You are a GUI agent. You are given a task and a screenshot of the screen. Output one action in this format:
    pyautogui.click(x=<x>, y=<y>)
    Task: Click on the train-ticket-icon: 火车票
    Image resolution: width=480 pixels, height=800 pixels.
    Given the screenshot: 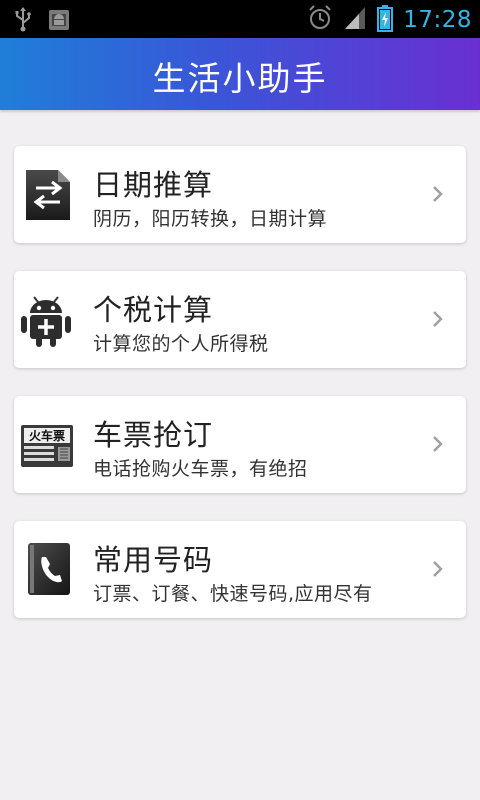 What is the action you would take?
    pyautogui.click(x=50, y=446)
    